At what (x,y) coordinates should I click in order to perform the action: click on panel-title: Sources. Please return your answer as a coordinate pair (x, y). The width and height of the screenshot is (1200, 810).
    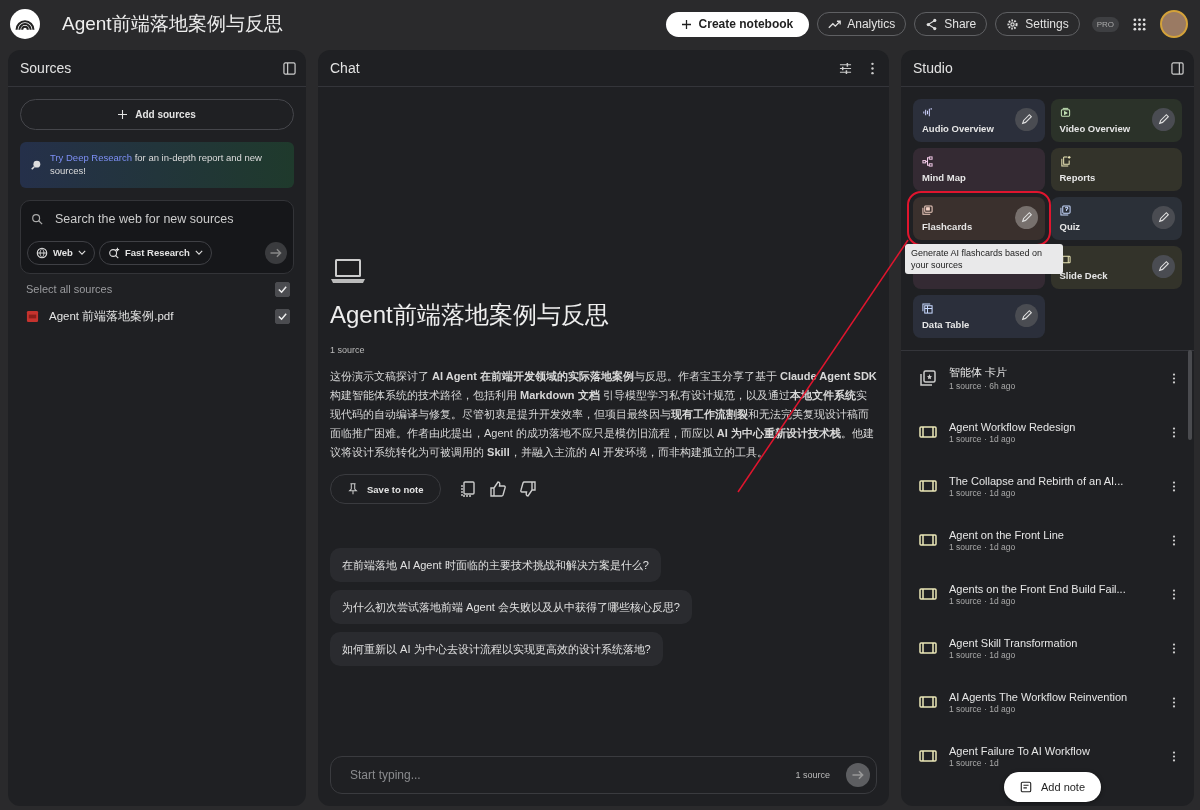
    Looking at the image, I should click on (46, 68).